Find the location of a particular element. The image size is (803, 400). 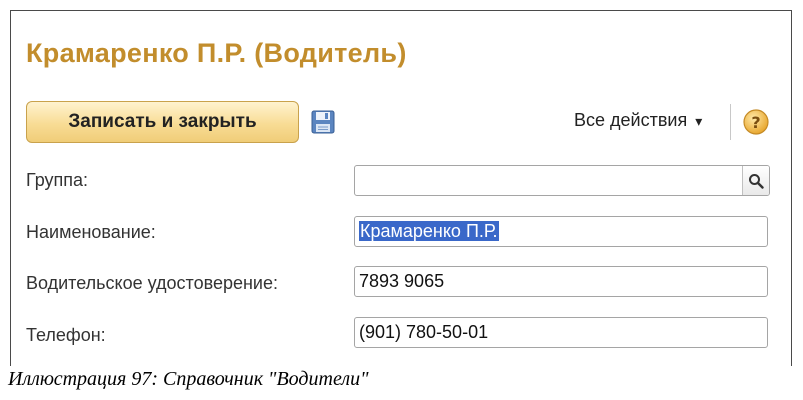

all-actions-menu: Все действия ▾ is located at coordinates (638, 120).